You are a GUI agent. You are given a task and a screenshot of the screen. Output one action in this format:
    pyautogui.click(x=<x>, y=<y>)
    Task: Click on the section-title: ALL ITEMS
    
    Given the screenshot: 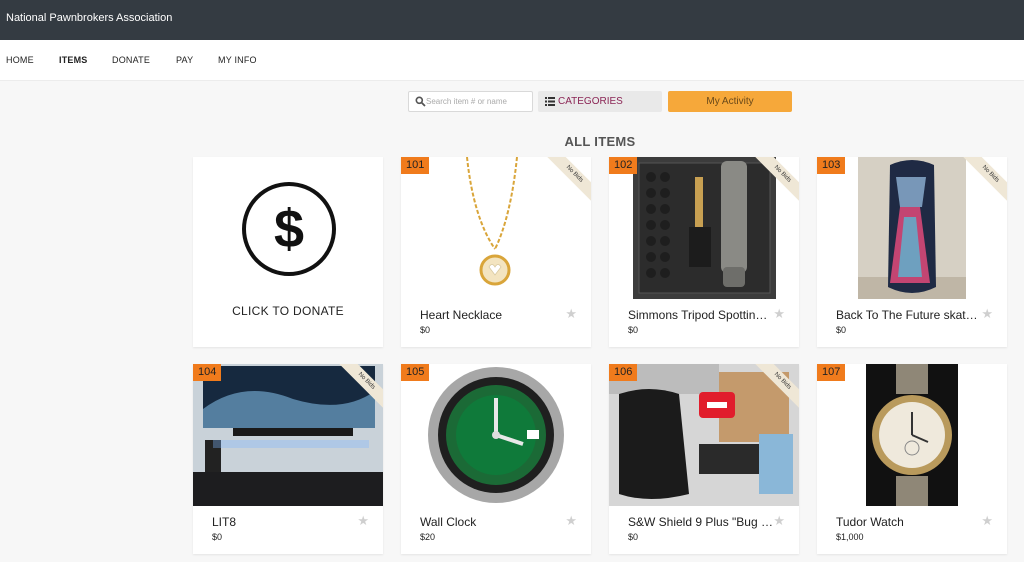 What is the action you would take?
    pyautogui.click(x=600, y=141)
    